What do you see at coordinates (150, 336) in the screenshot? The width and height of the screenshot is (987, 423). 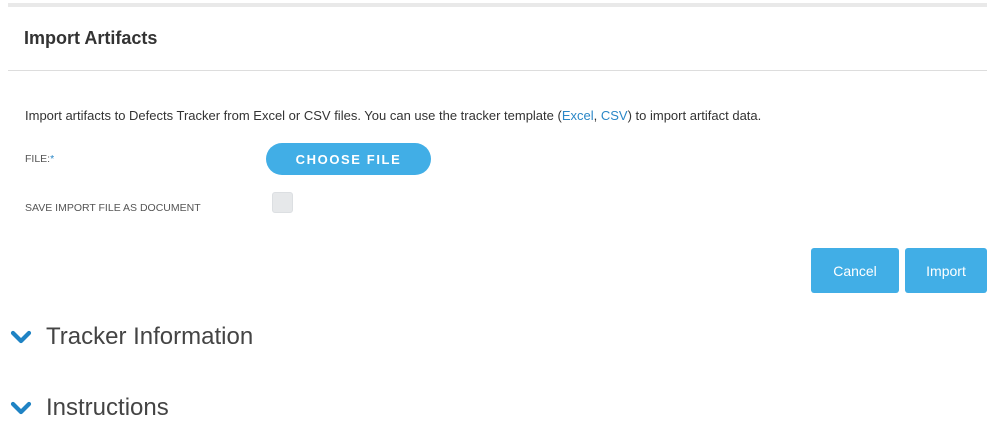 I see `section-title: Tracker Information` at bounding box center [150, 336].